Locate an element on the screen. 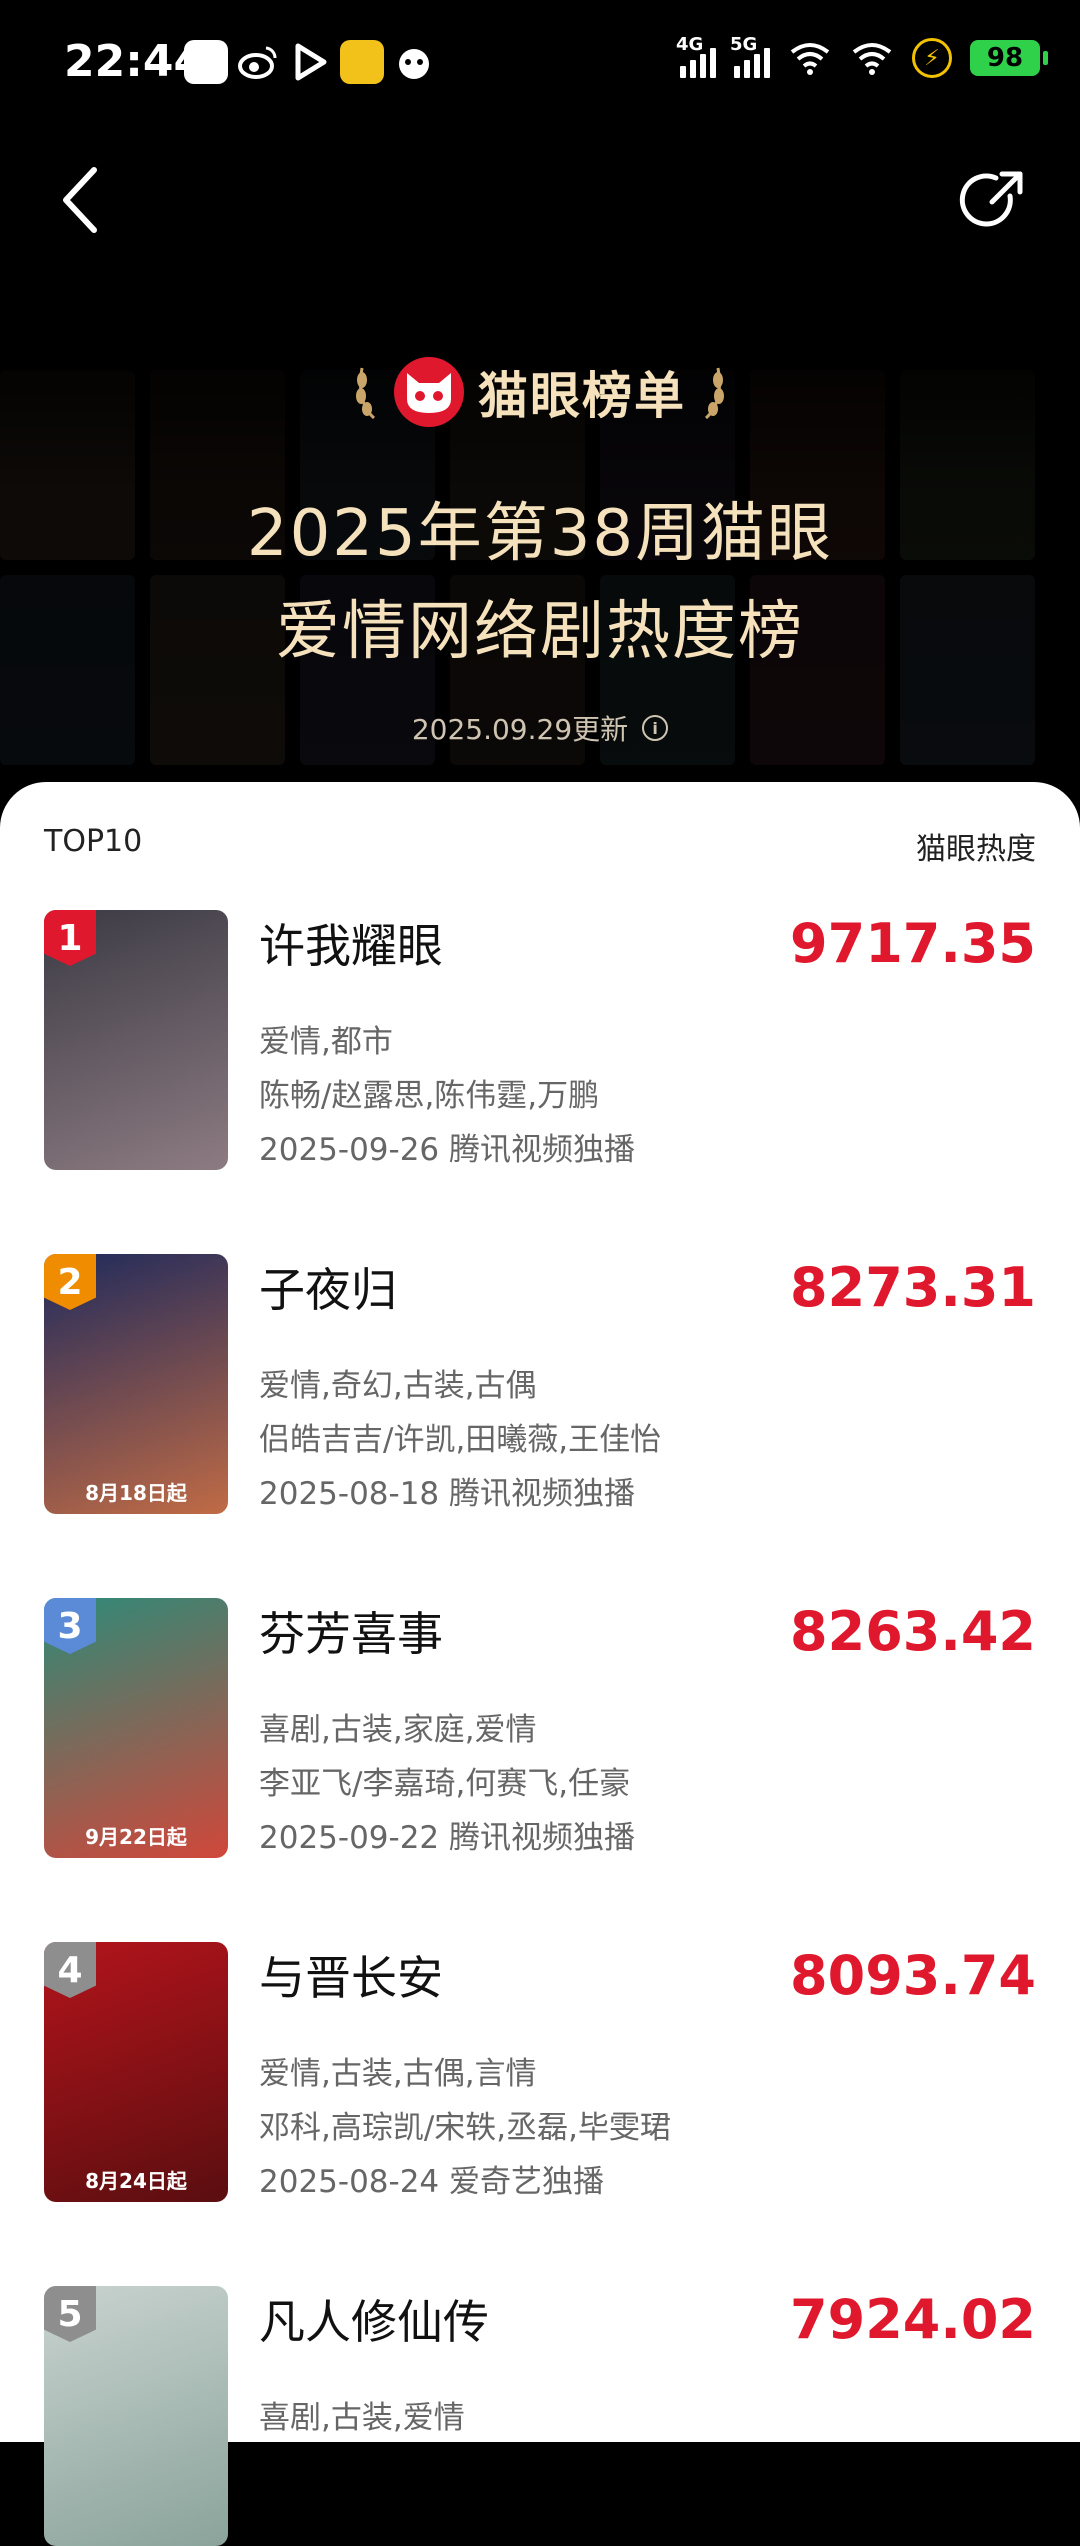 Image resolution: width=1080 pixels, height=2546 pixels. ranking-title-line1: 2025年第38周猫眼 is located at coordinates (540, 534).